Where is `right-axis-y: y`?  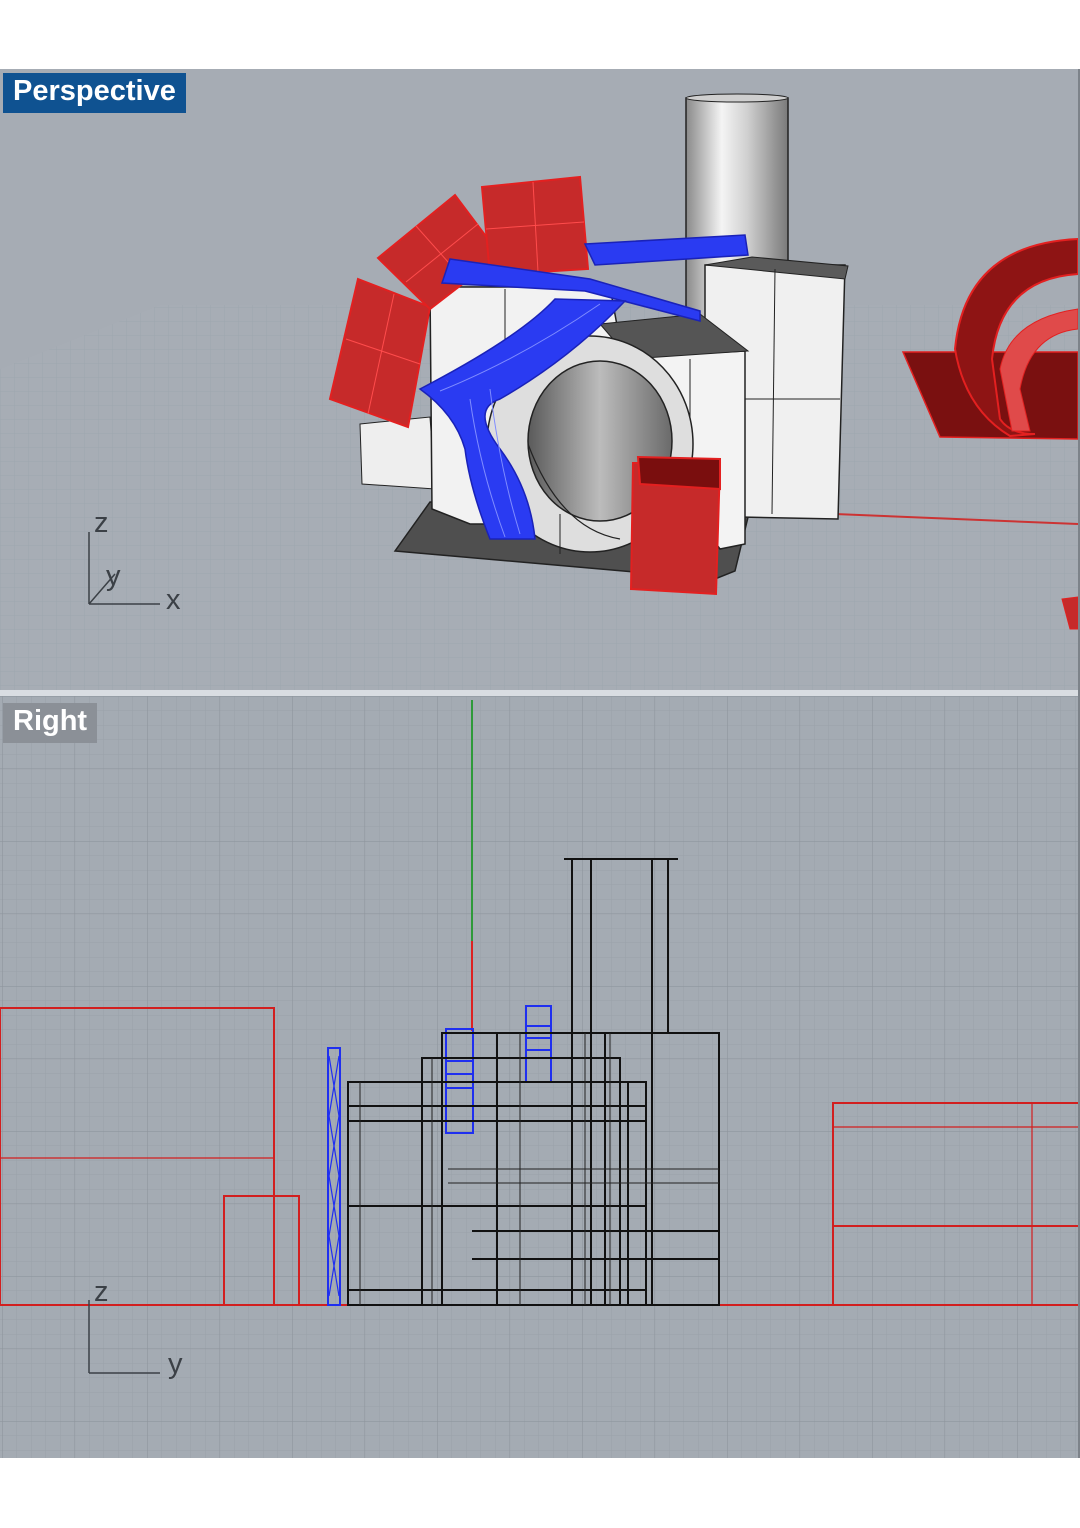 right-axis-y: y is located at coordinates (175, 1364).